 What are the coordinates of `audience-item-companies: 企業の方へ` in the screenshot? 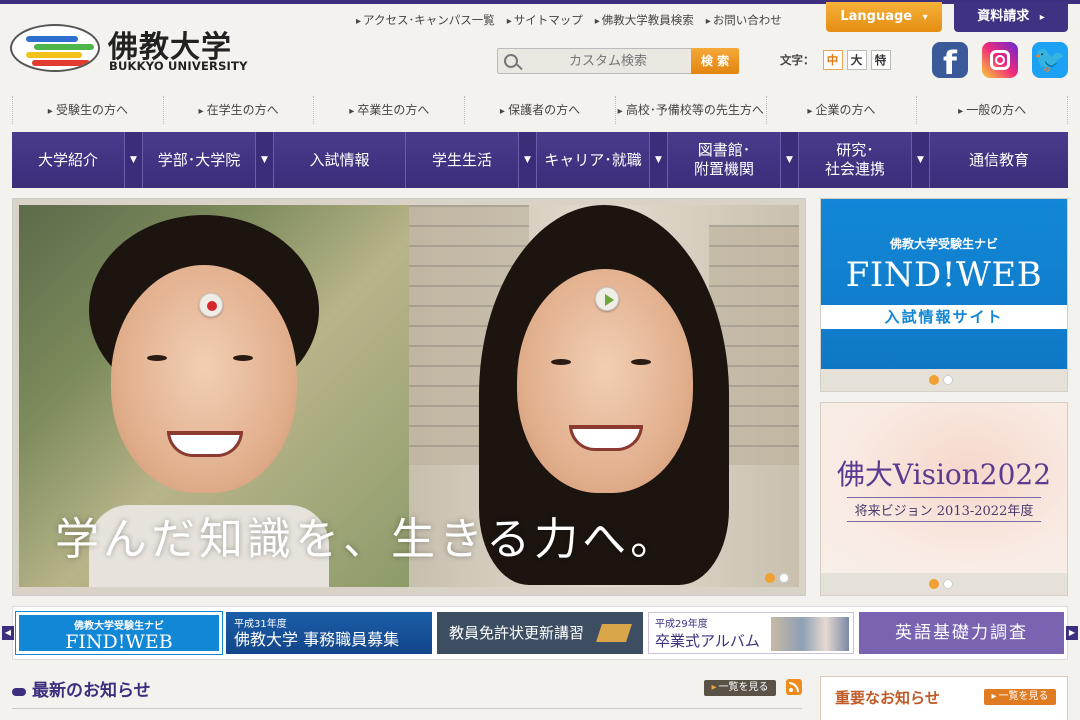 It's located at (842, 110).